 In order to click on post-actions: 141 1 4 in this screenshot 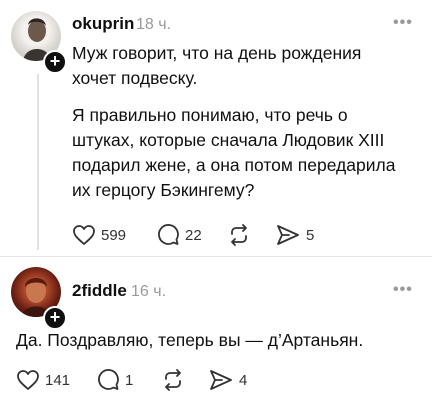, I will do `click(181, 380)`.